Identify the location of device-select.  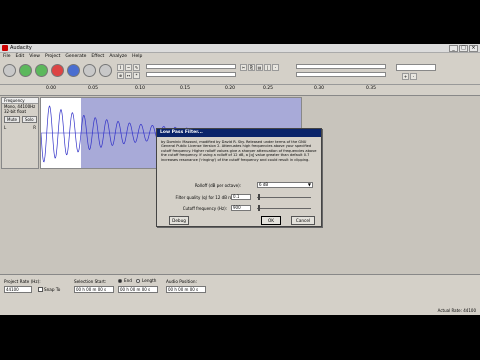
(416, 67).